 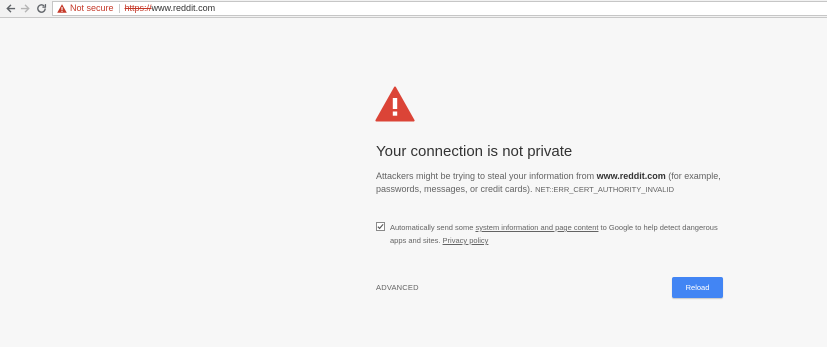 I want to click on back-button, so click(x=10, y=8).